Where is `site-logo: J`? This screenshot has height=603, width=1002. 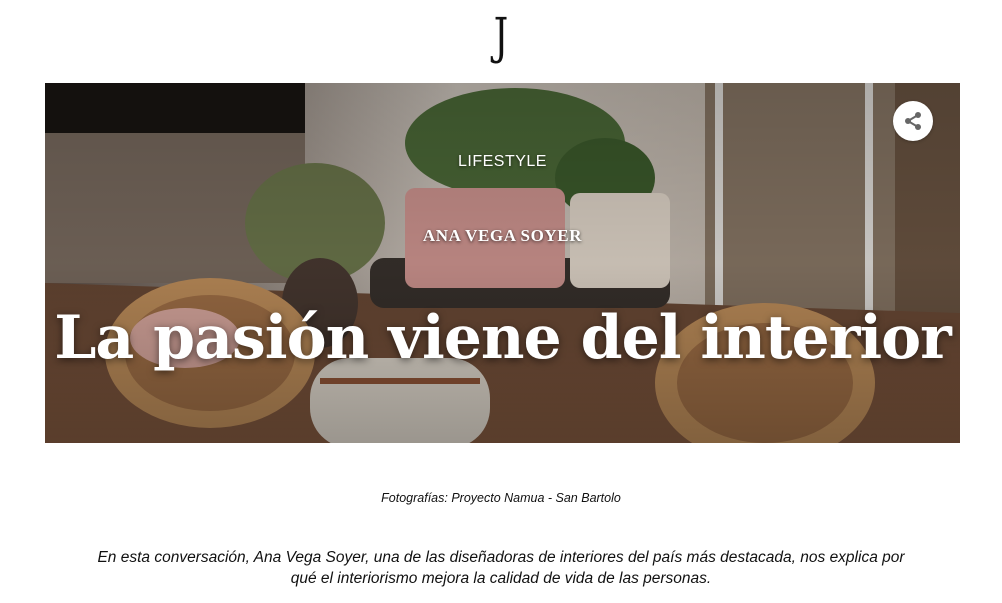 site-logo: J is located at coordinates (500, 36).